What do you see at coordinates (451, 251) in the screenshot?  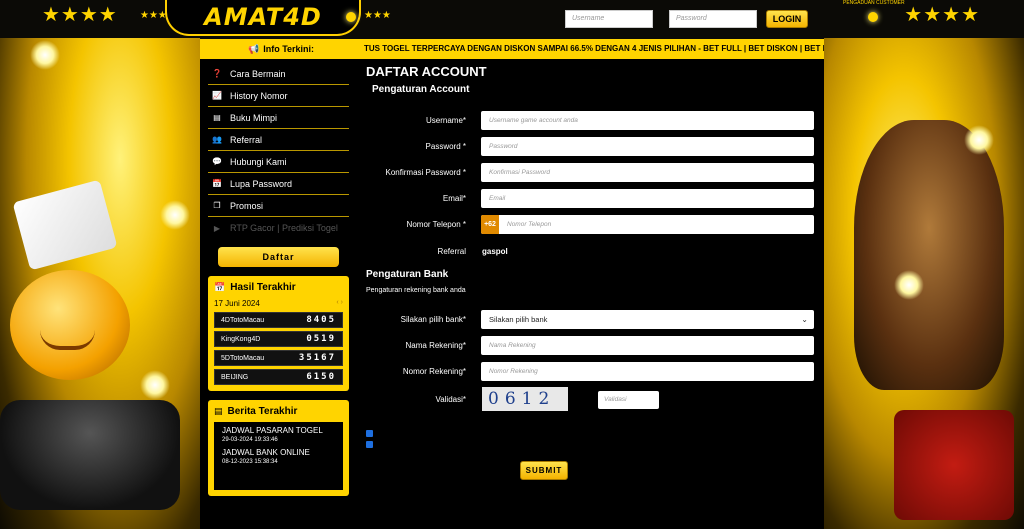 I see `referral-label: Referral` at bounding box center [451, 251].